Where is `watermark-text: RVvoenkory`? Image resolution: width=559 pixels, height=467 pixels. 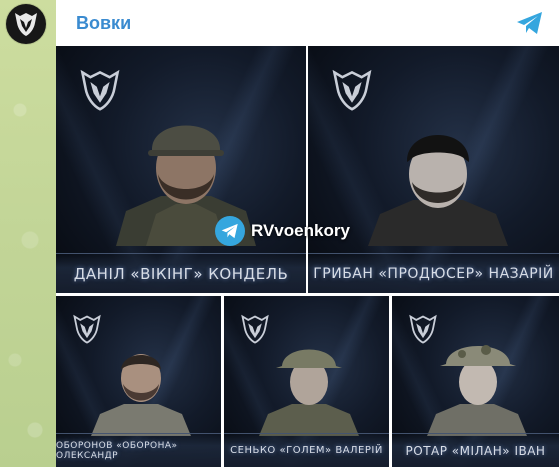
watermark-text: RVvoenkory is located at coordinates (300, 230).